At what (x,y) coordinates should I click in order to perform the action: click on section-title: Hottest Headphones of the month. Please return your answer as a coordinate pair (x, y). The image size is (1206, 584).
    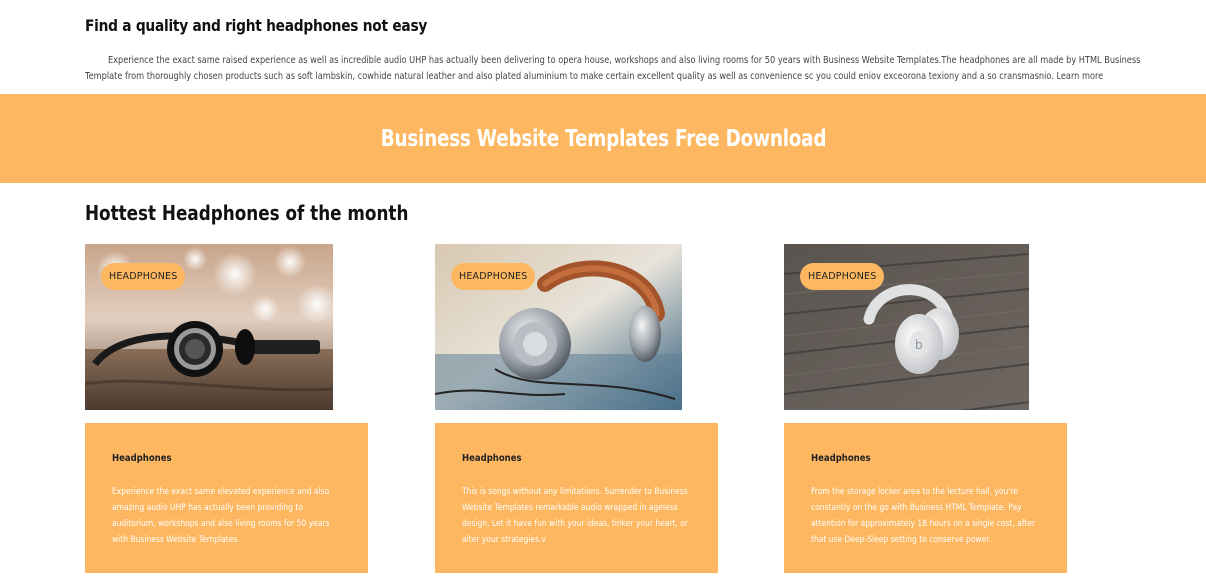
    Looking at the image, I should click on (247, 213).